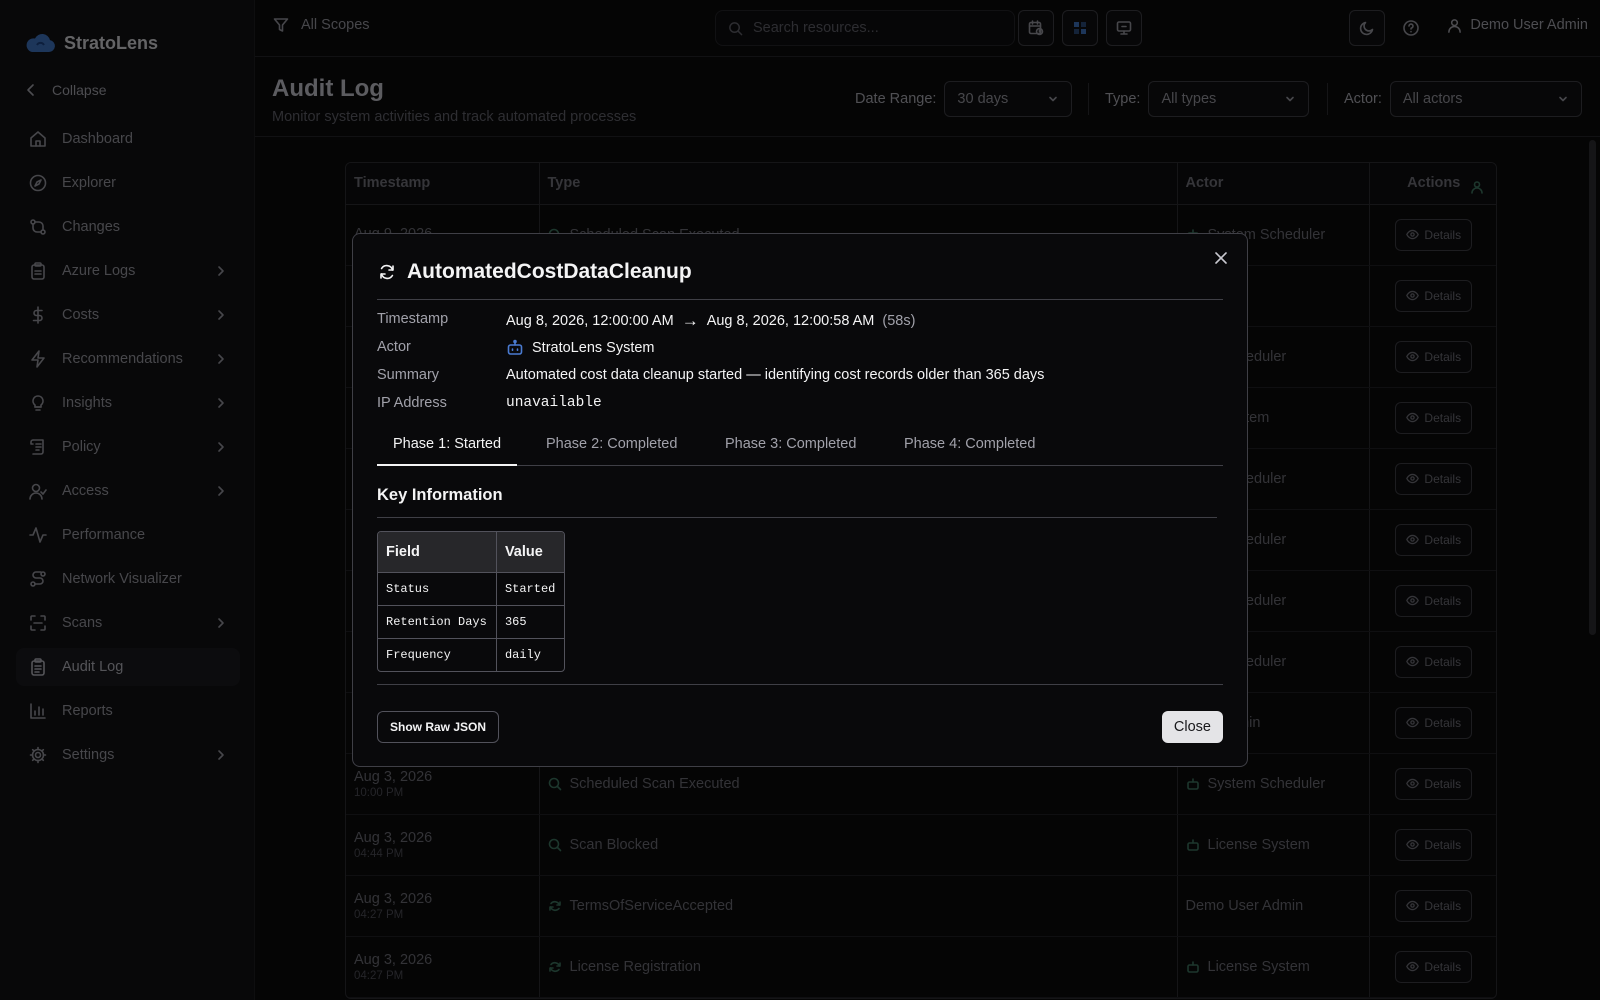  Describe the element at coordinates (437, 654) in the screenshot. I see `kv-field: Frequency` at that location.